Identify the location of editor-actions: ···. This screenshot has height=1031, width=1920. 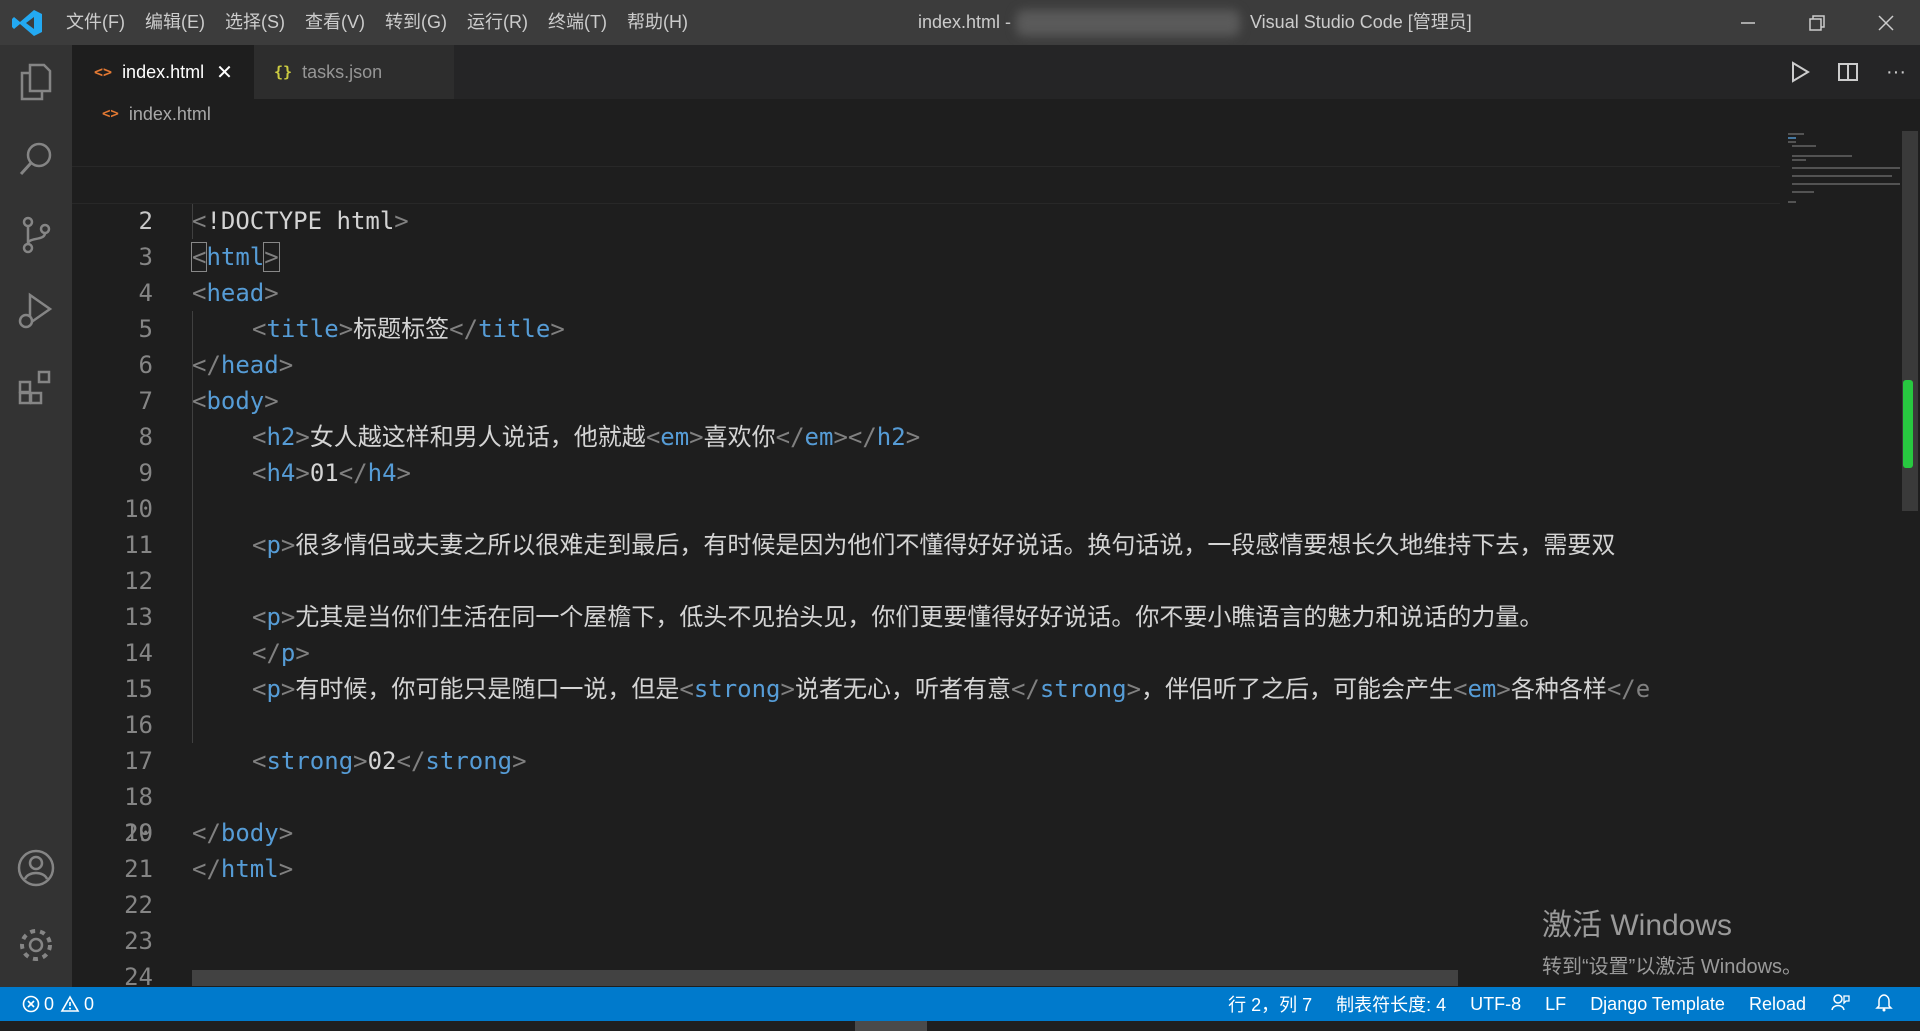
(1848, 72).